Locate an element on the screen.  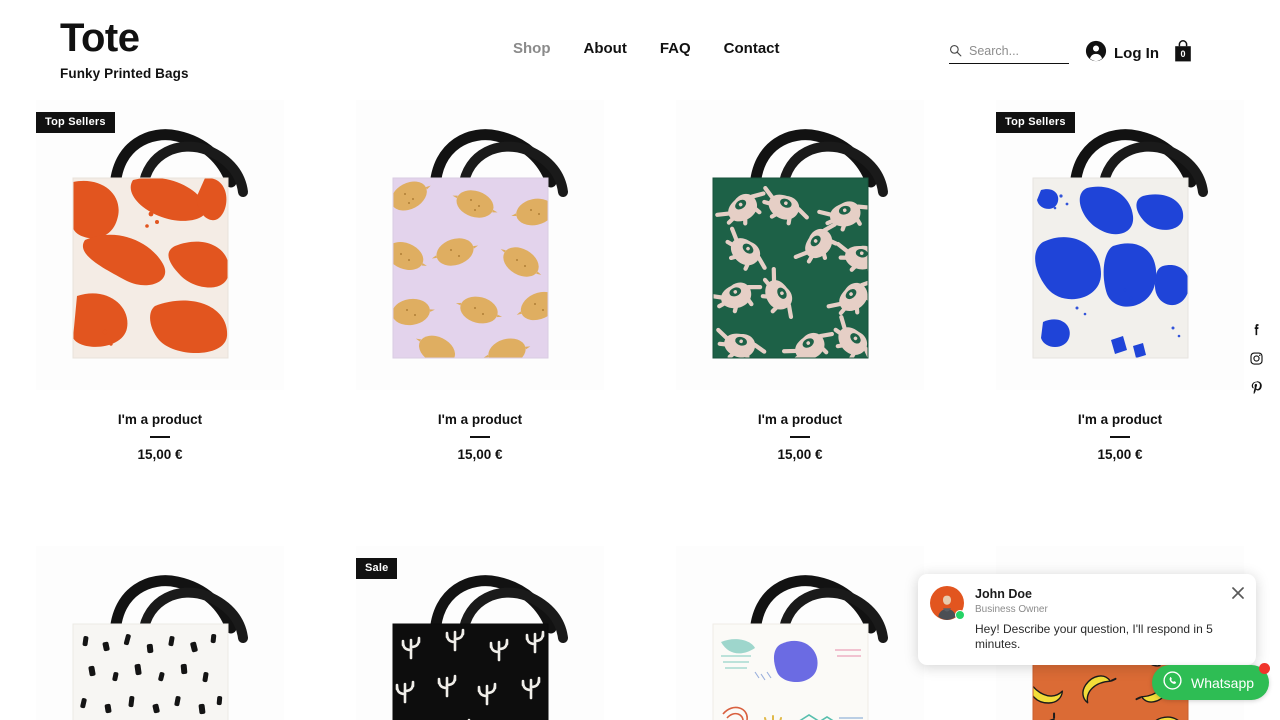
search-input is located at coordinates (1015, 50).